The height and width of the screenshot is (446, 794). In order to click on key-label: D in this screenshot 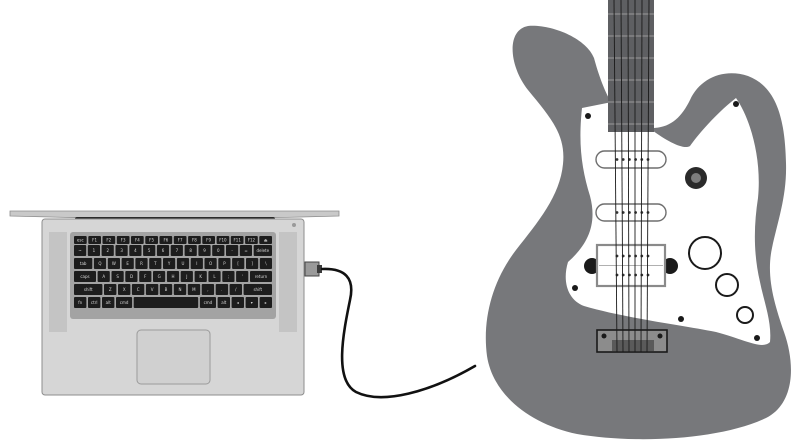, I will do `click(131, 276)`.